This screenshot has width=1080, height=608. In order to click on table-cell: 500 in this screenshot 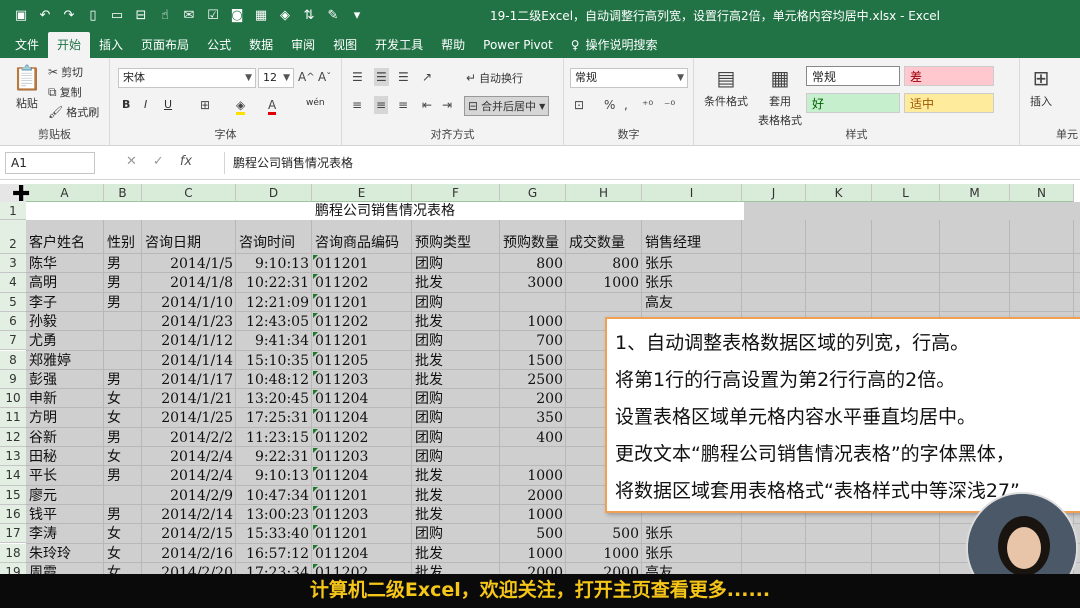, I will do `click(604, 534)`.